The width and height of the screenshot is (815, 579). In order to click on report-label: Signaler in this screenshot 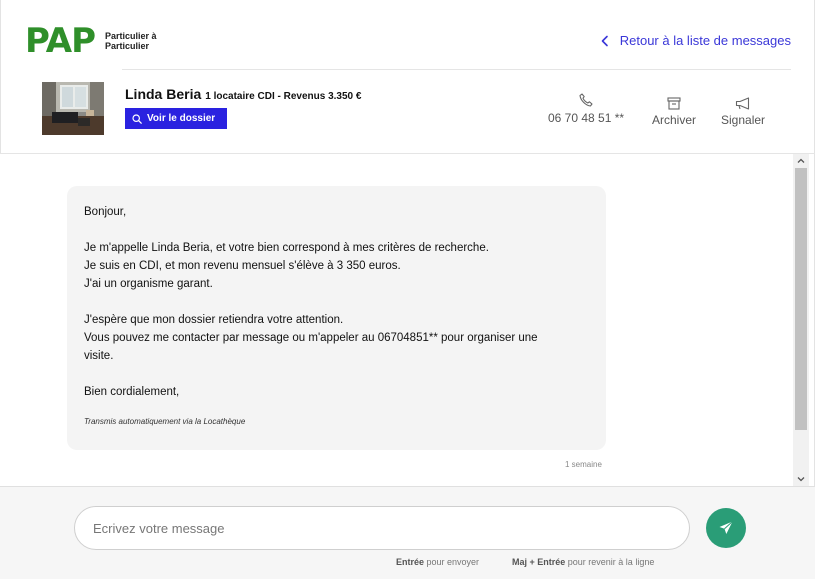, I will do `click(743, 120)`.